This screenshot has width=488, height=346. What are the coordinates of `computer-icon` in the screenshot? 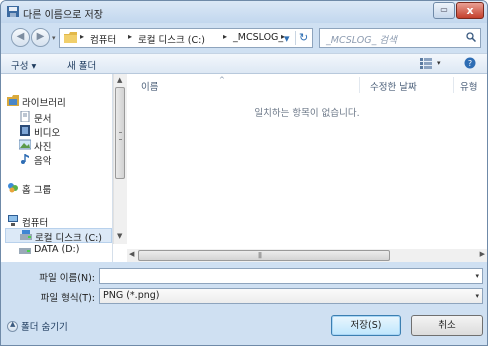 It's located at (13, 220).